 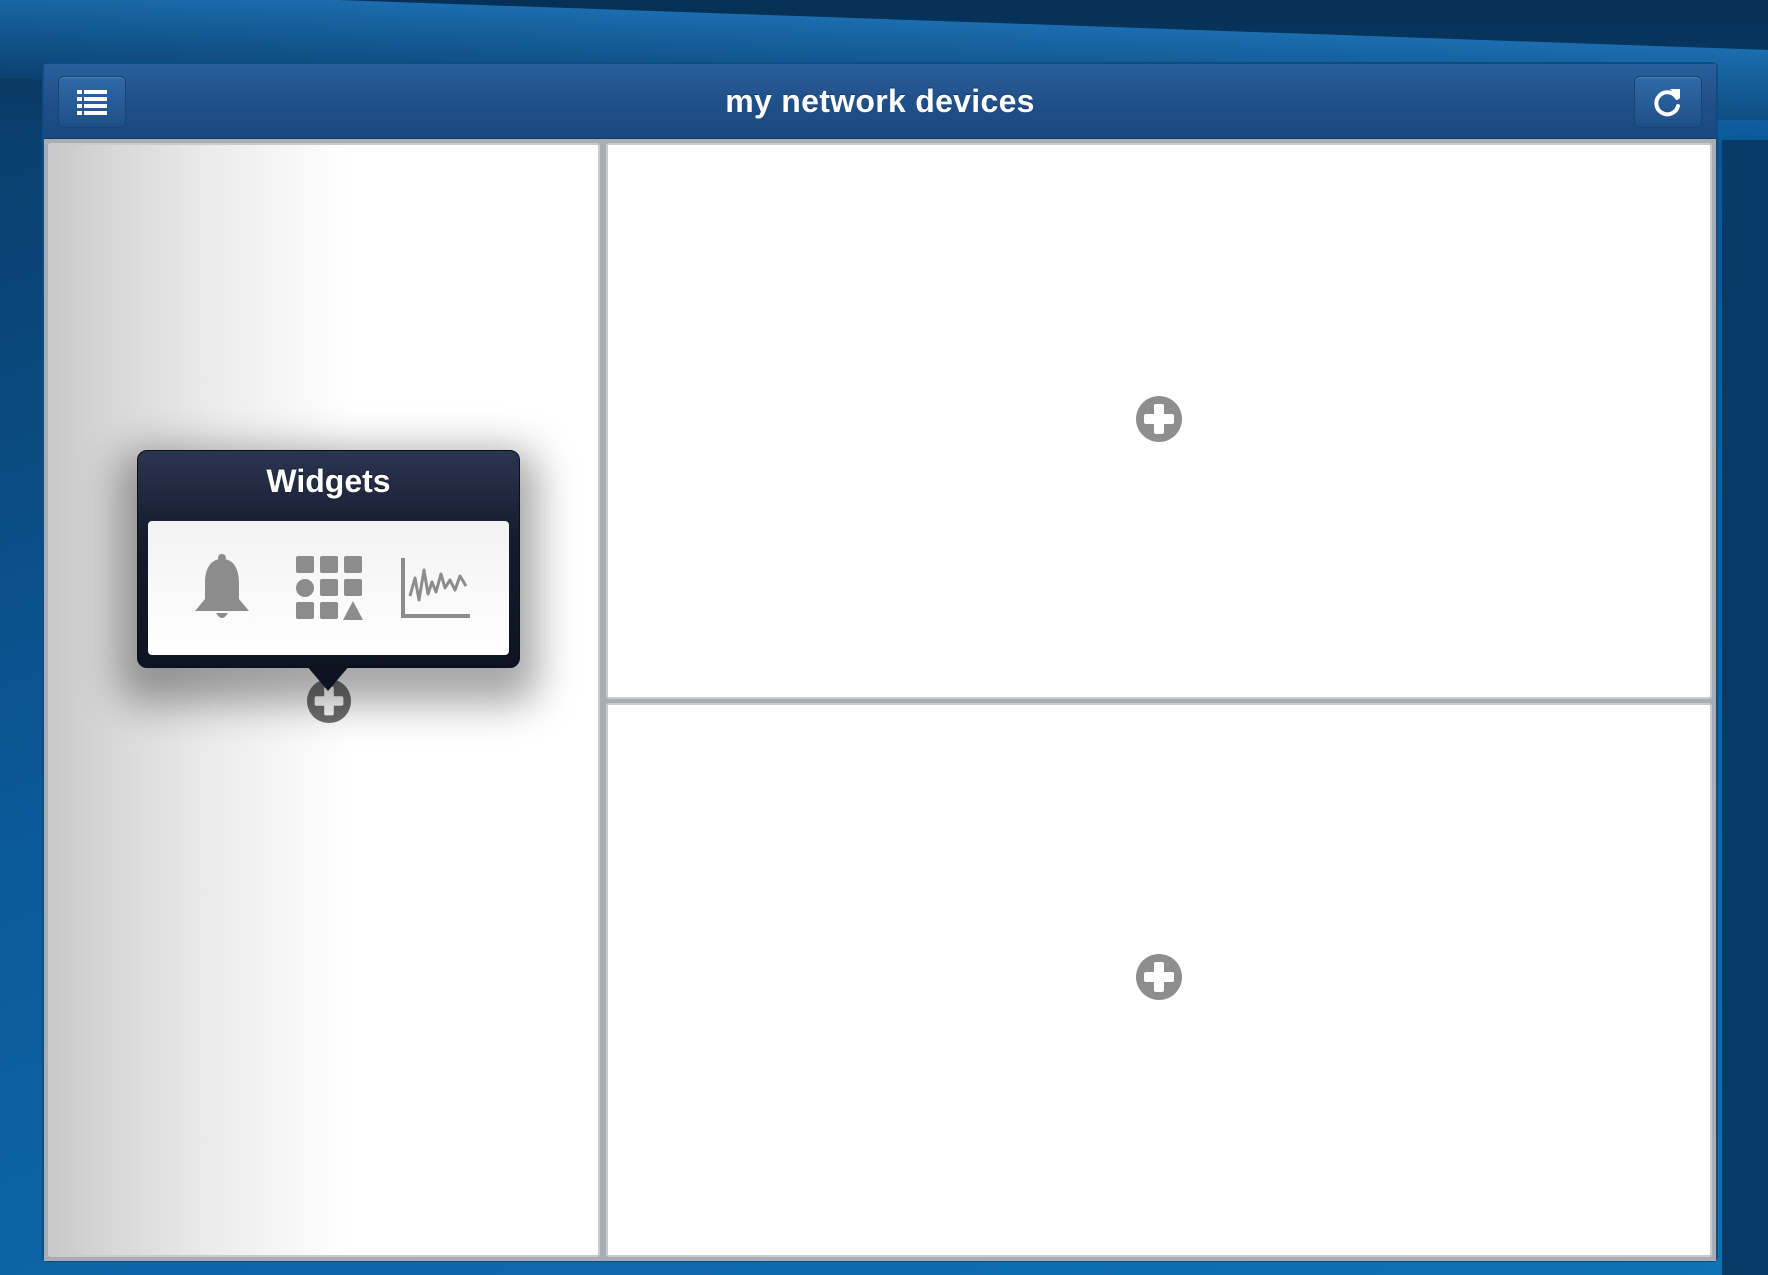 I want to click on navigation-bar: my network devices, so click(x=880, y=101).